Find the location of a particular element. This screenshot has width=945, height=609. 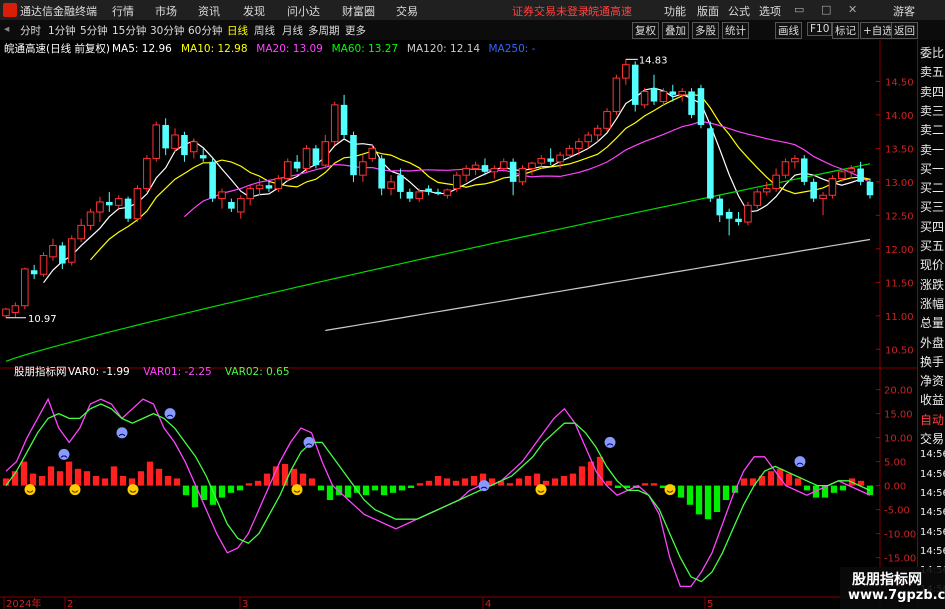

menu-item: 选项 is located at coordinates (770, 11).